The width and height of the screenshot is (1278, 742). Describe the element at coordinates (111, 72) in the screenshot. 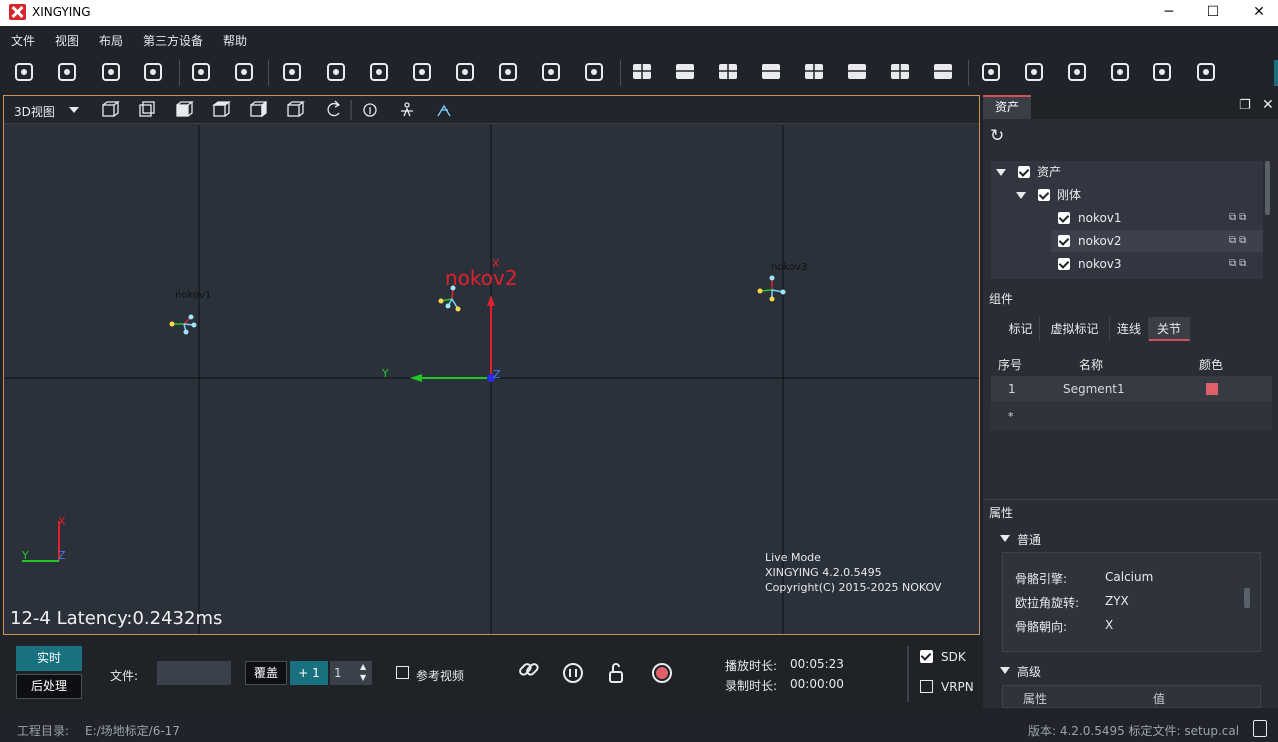

I see `save-icon` at that location.